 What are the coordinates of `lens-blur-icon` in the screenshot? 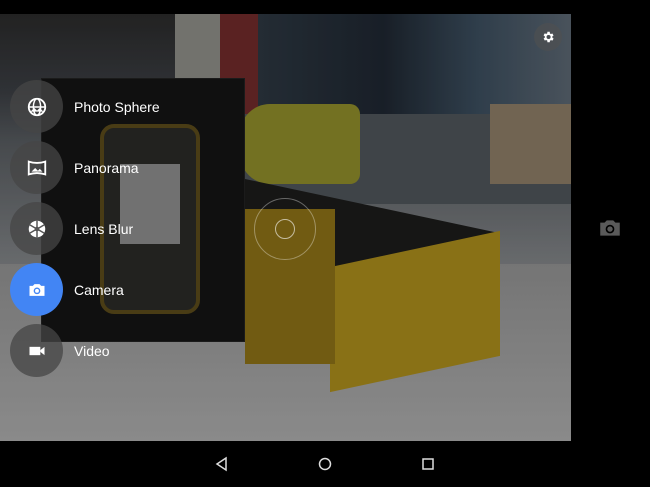 It's located at (36, 228).